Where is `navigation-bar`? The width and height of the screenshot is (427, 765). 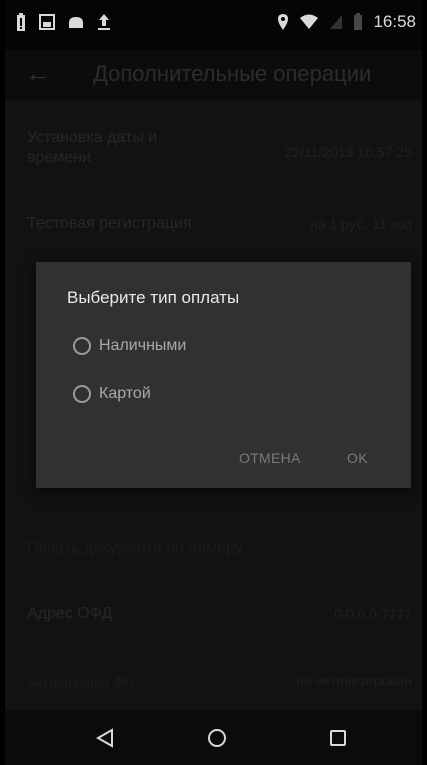
navigation-bar is located at coordinates (213, 737).